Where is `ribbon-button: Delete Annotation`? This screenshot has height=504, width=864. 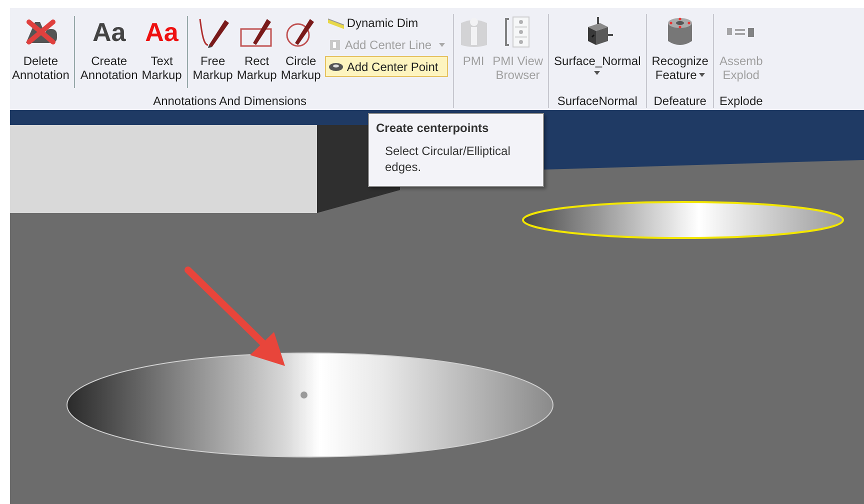 ribbon-button: Delete Annotation is located at coordinates (41, 52).